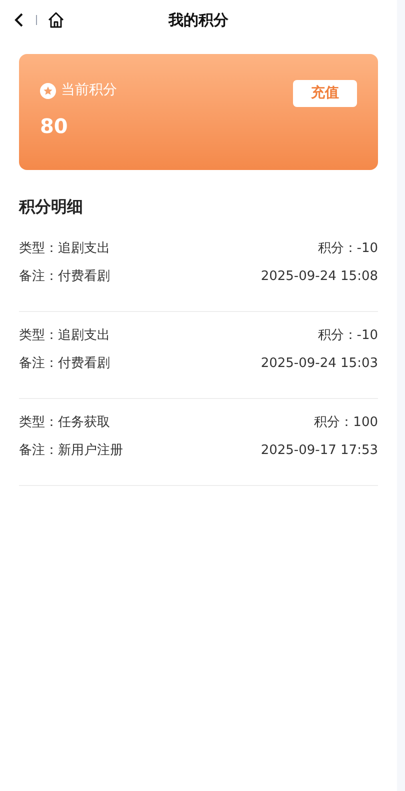 The image size is (405, 791). Describe the element at coordinates (56, 20) in the screenshot. I see `home-icon` at that location.